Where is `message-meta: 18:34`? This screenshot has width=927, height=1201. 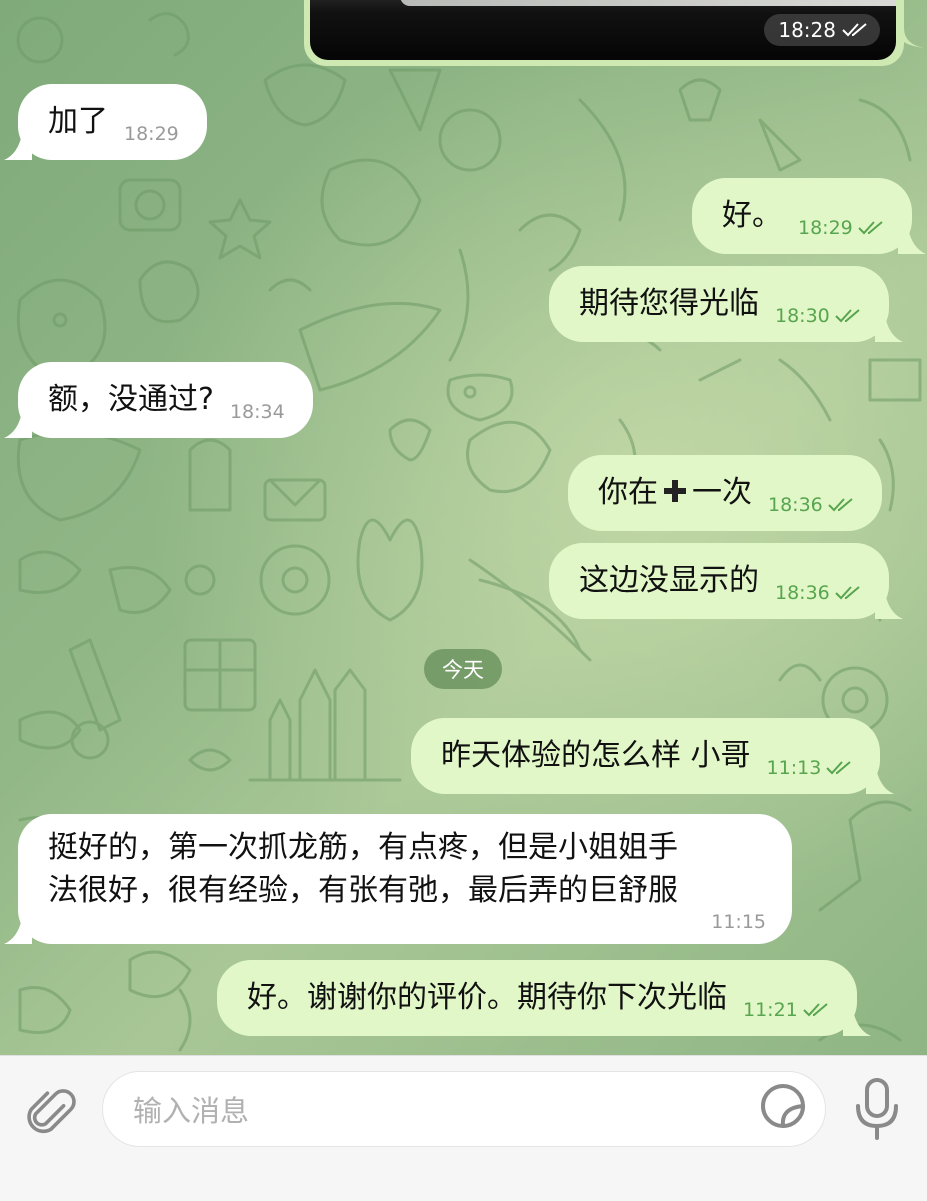
message-meta: 18:34 is located at coordinates (257, 412).